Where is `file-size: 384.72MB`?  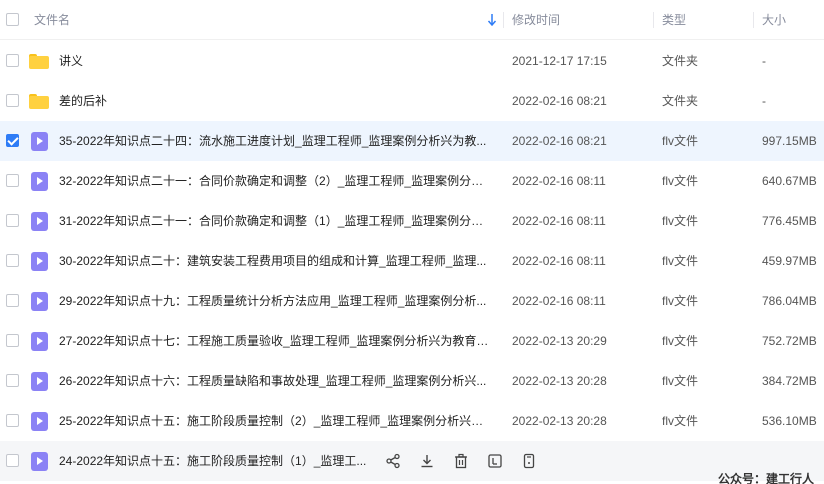 file-size: 384.72MB is located at coordinates (789, 381).